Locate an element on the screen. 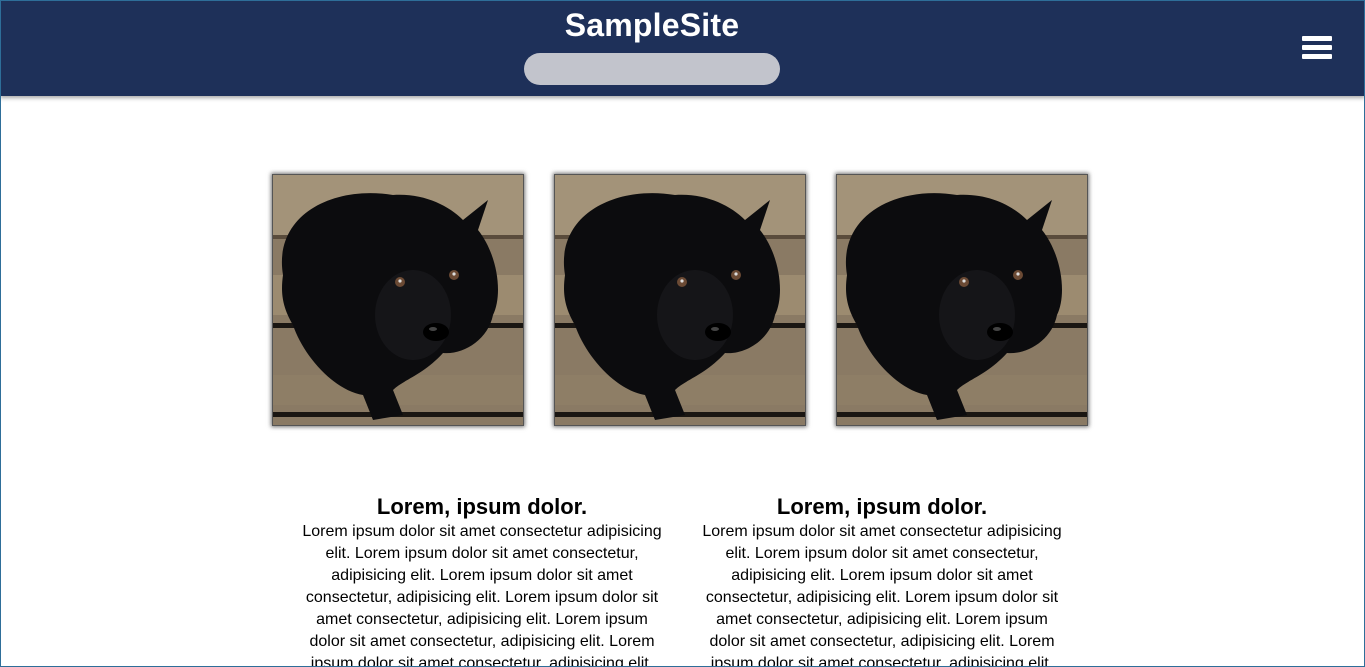 This screenshot has height=667, width=1365. site-title: SampleSite is located at coordinates (652, 25).